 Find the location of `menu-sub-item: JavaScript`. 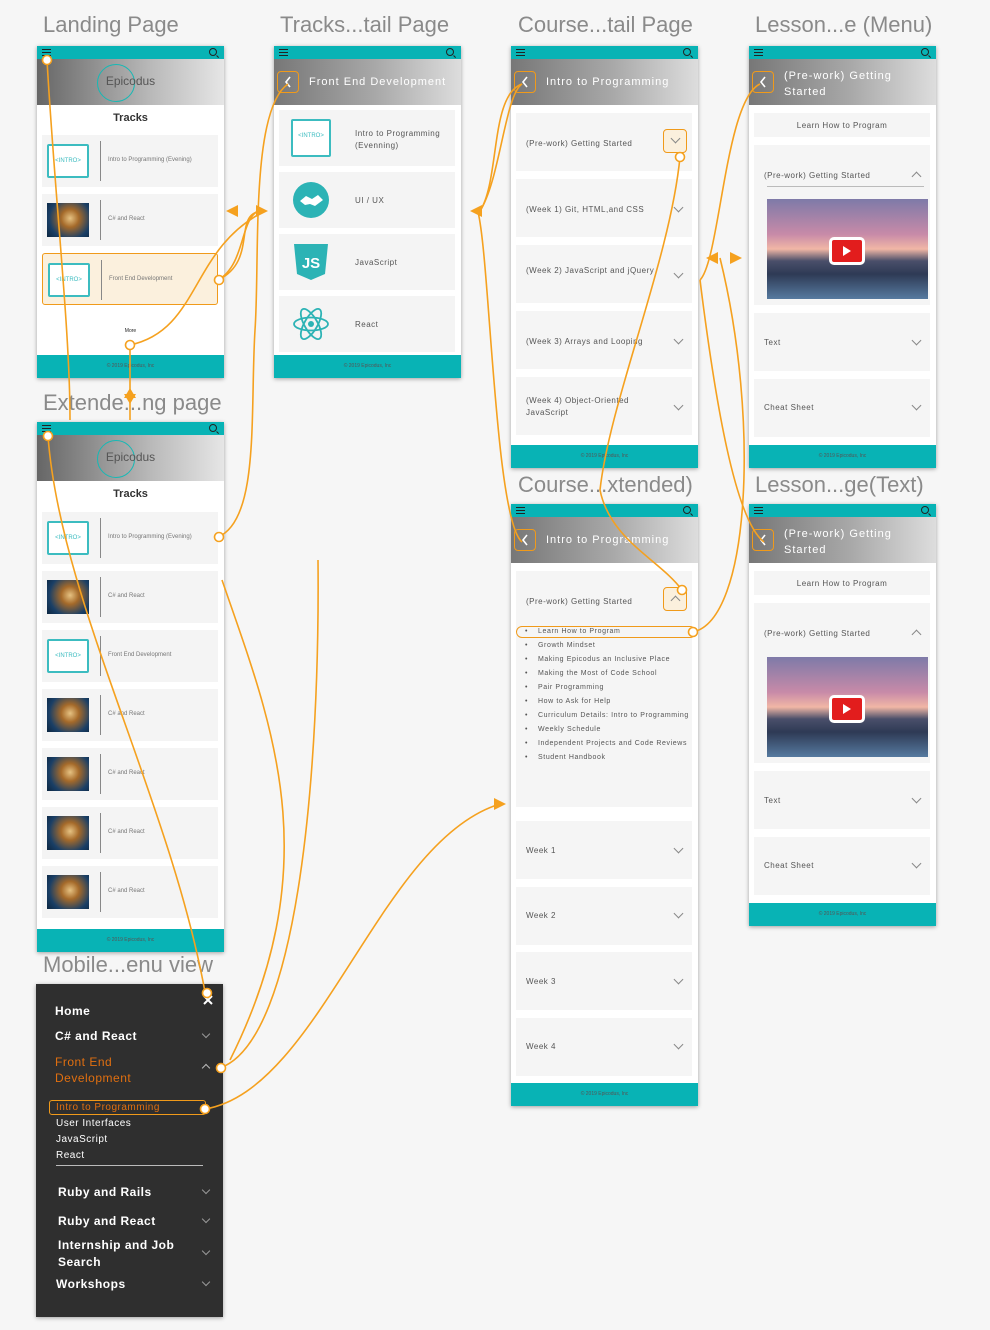

menu-sub-item: JavaScript is located at coordinates (82, 1139).